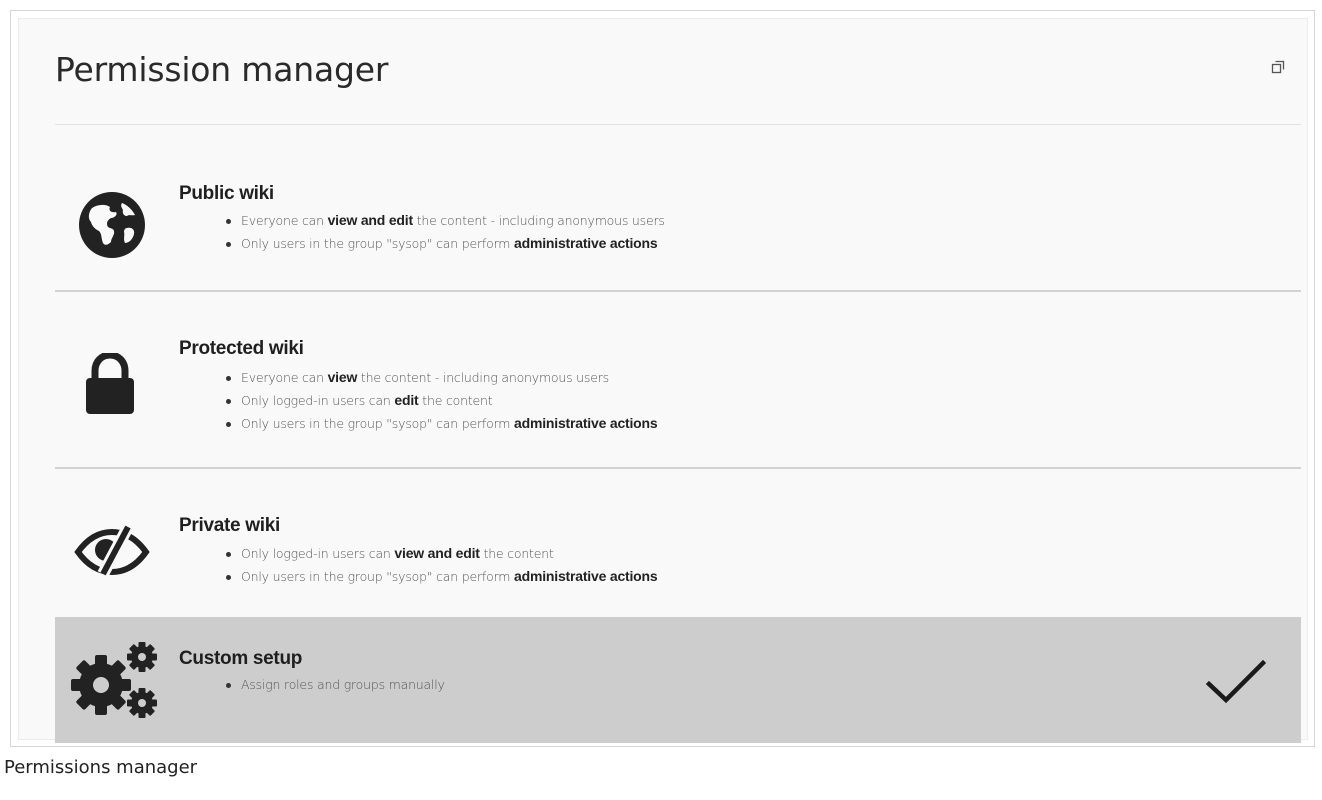 The image size is (1322, 800). What do you see at coordinates (226, 193) in the screenshot?
I see `option-title: Public wiki` at bounding box center [226, 193].